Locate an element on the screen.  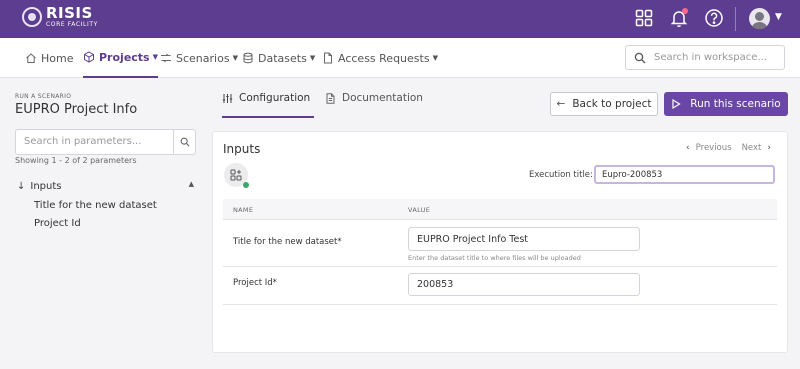
nav-item-datasets: Datasets ▼ is located at coordinates (278, 58).